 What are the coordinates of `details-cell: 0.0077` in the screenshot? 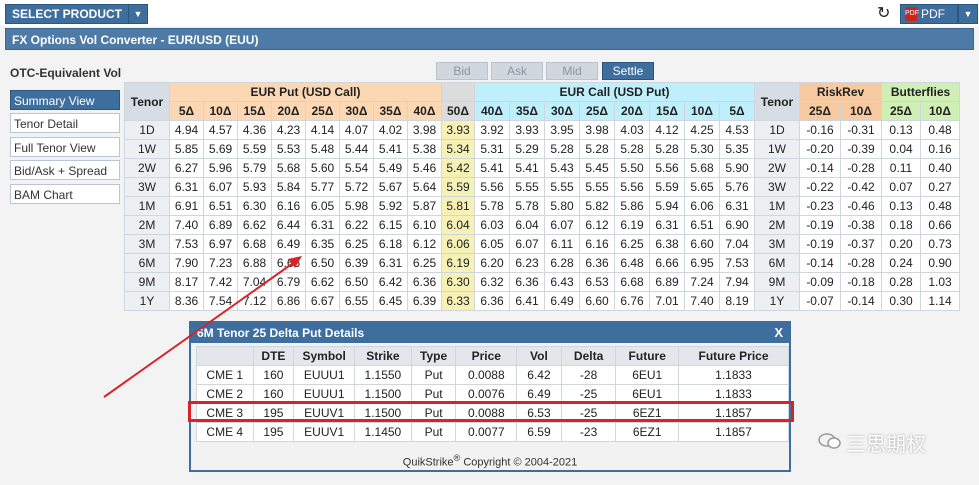 It's located at (486, 432).